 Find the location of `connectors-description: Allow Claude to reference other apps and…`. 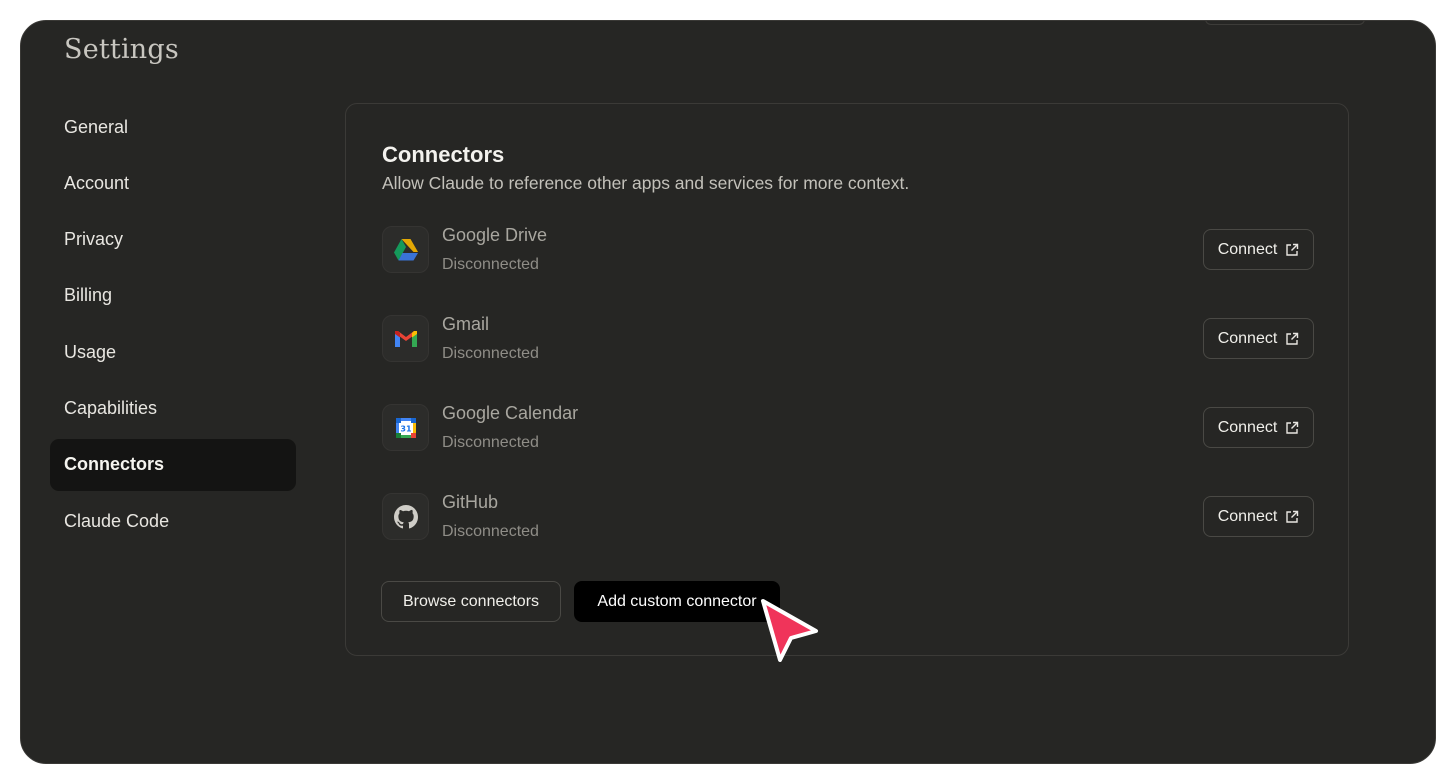

connectors-description: Allow Claude to reference other apps and… is located at coordinates (646, 183).